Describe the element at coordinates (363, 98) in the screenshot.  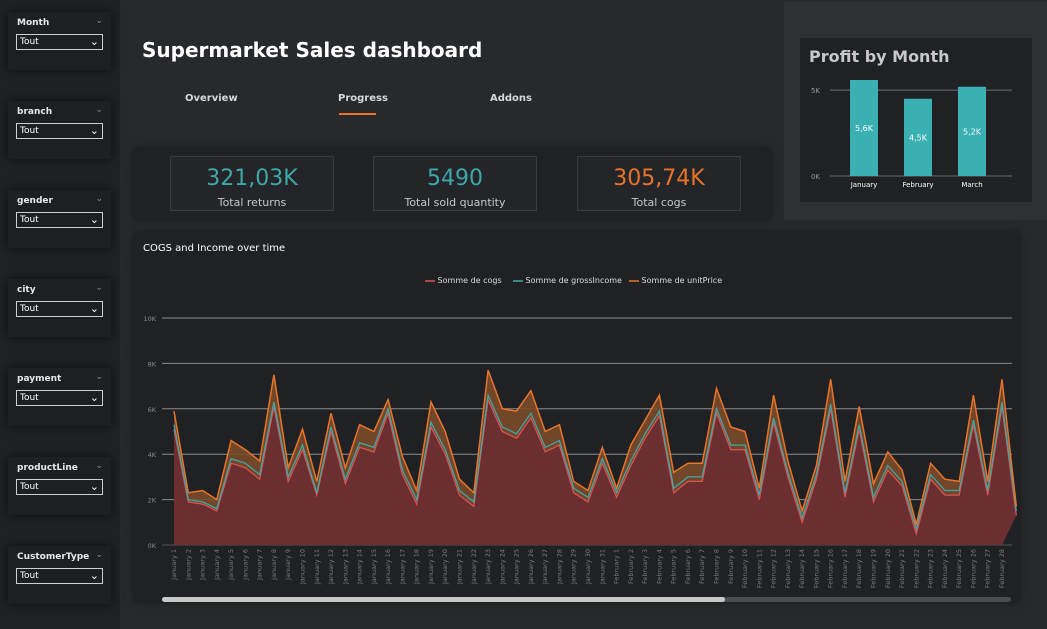
I see `tab-progress: Progress` at that location.